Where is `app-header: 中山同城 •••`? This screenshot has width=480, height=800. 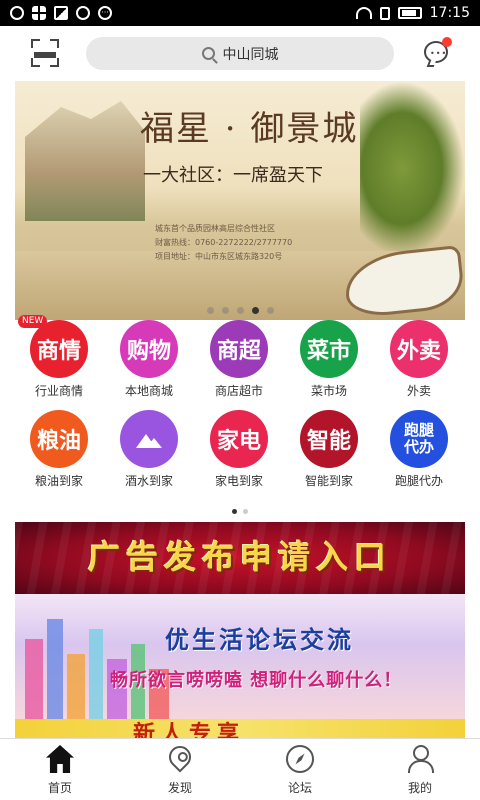
app-header: 中山同城 ••• is located at coordinates (240, 53).